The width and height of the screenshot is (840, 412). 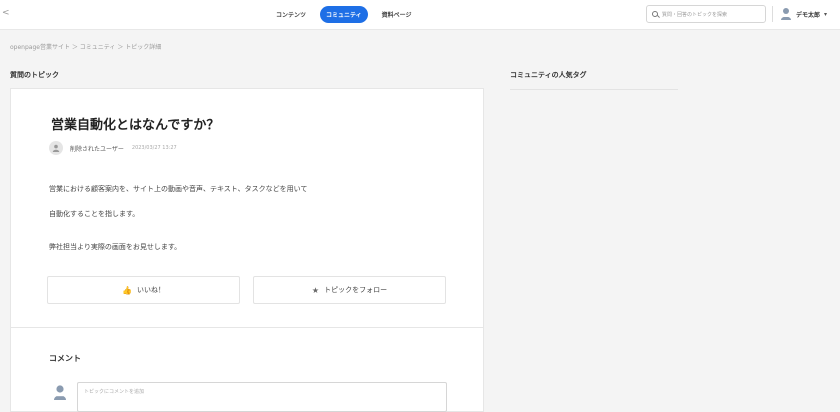 What do you see at coordinates (127, 290) in the screenshot?
I see `thumbs-up-icon: 👍` at bounding box center [127, 290].